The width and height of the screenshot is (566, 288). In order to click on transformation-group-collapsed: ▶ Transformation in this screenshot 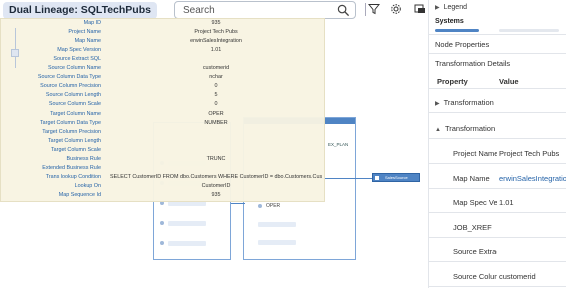, I will do `click(464, 102)`.